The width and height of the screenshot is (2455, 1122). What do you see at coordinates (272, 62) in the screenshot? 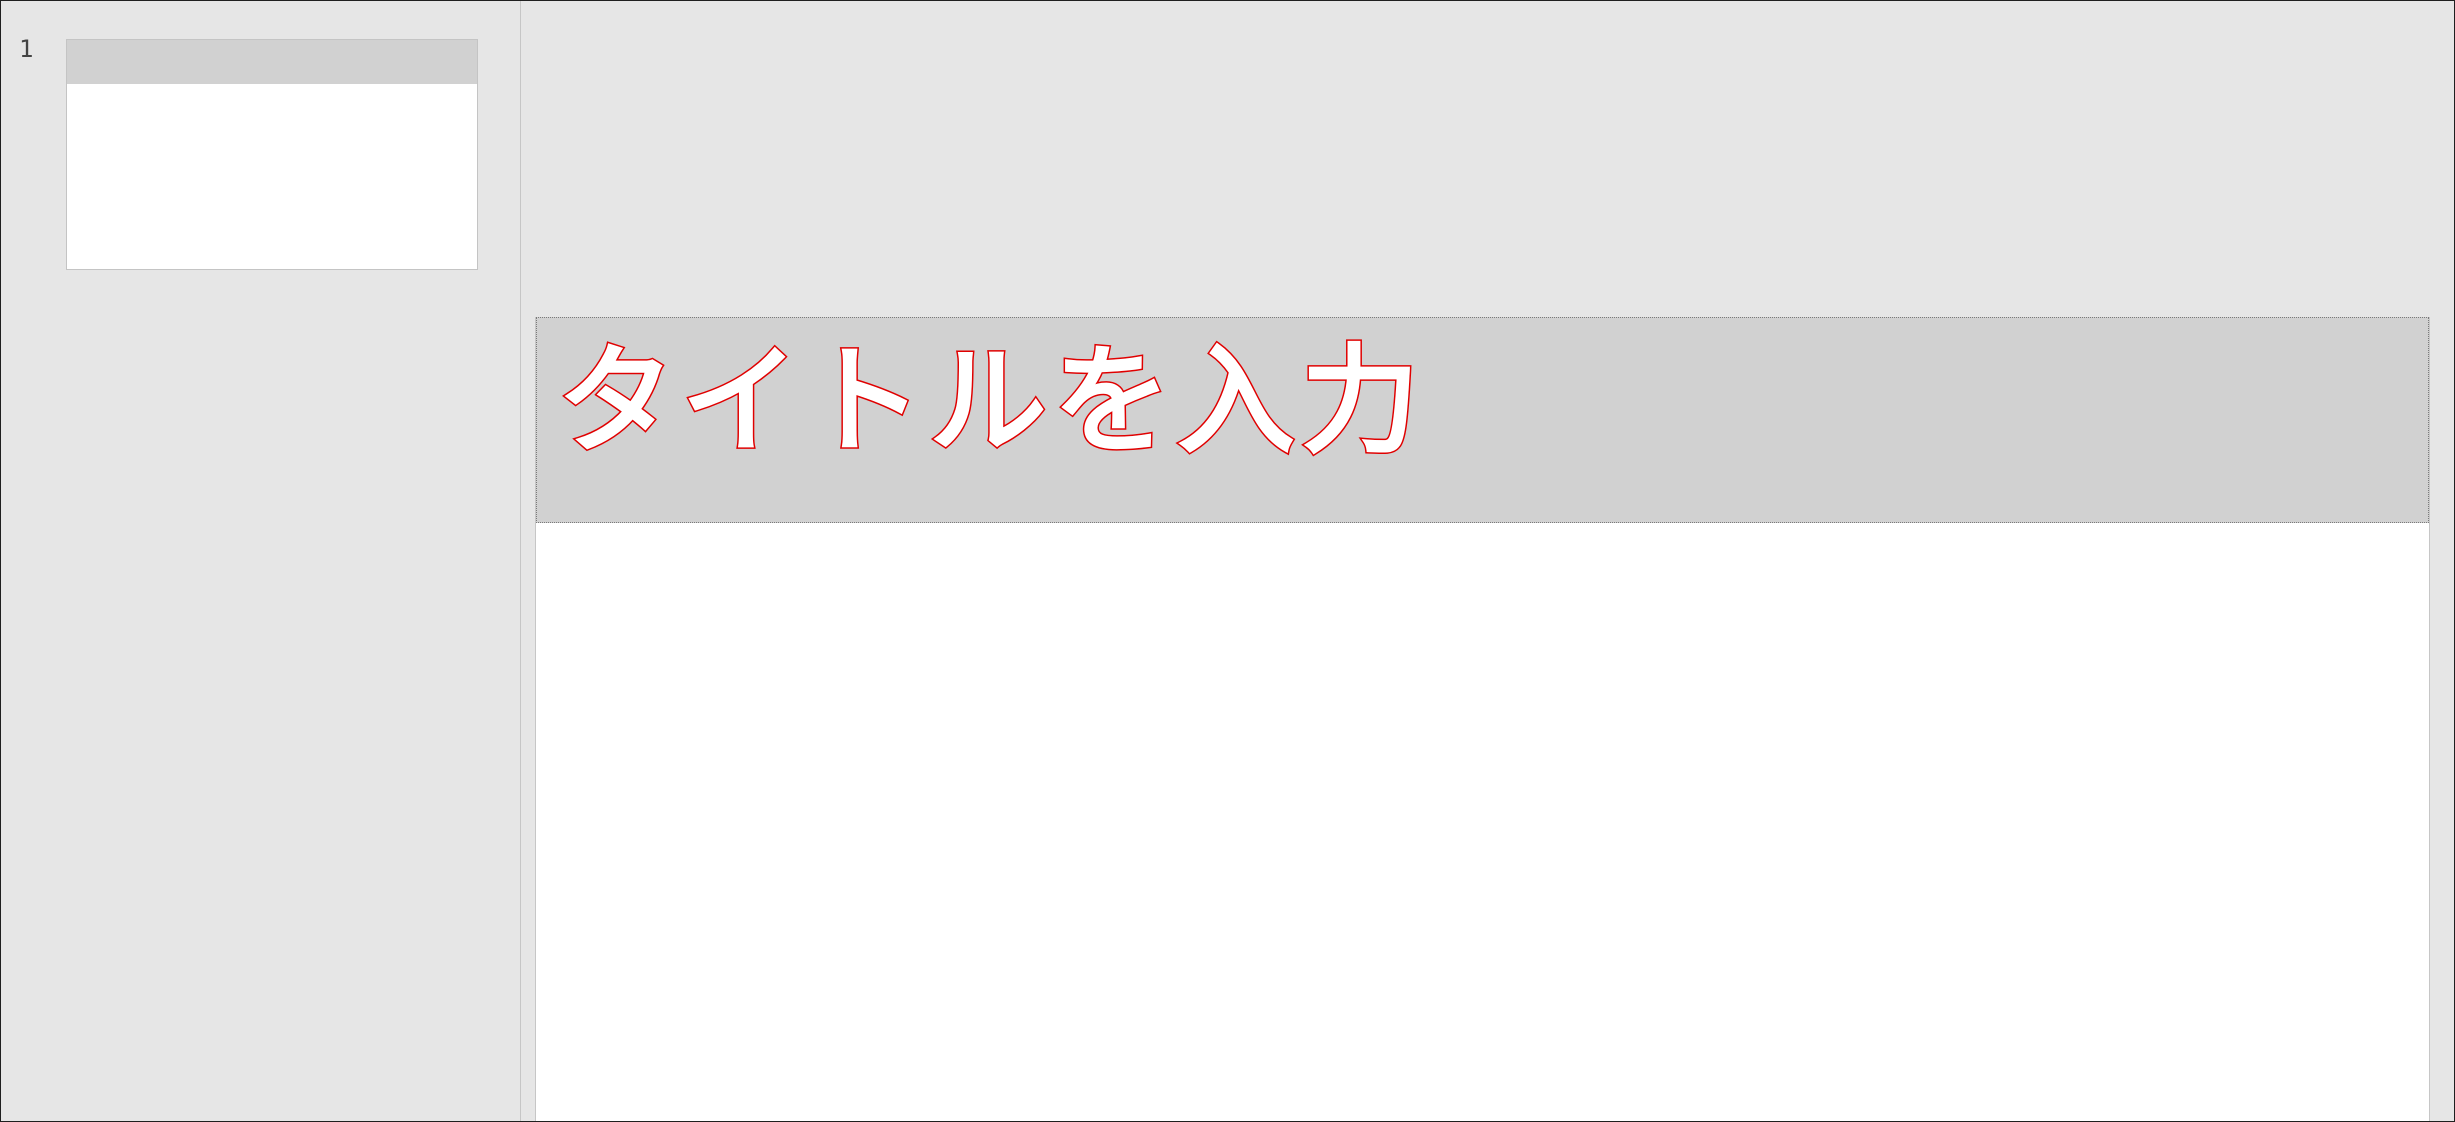
I see `thumbnail-title-band` at bounding box center [272, 62].